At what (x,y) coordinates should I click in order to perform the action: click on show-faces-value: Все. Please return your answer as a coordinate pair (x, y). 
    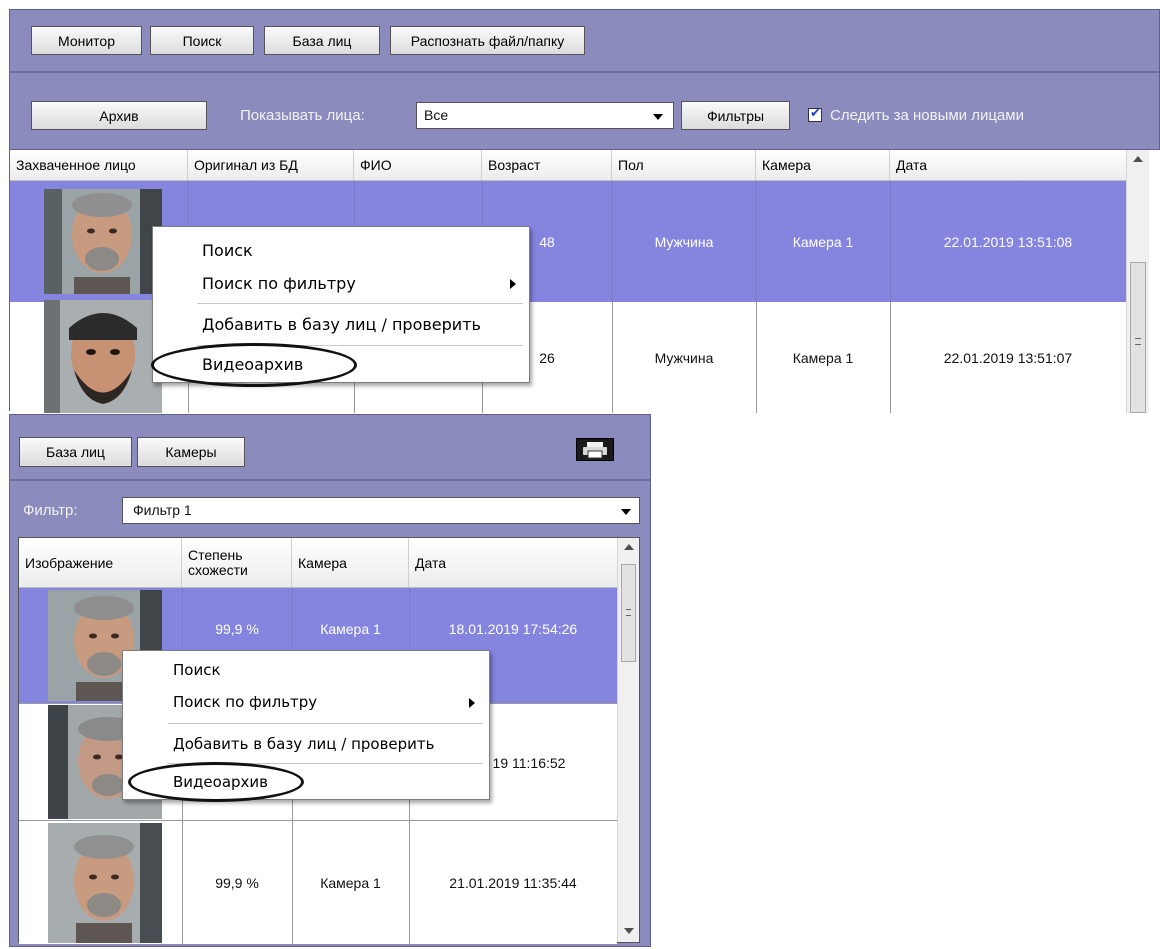
    Looking at the image, I should click on (436, 115).